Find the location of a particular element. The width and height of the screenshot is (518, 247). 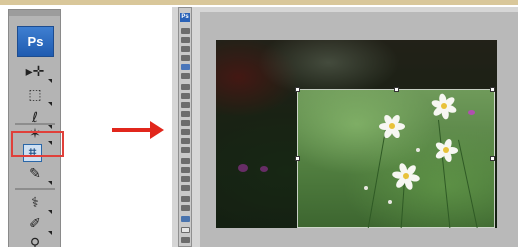

history-brush-tool-icon is located at coordinates (185, 114).